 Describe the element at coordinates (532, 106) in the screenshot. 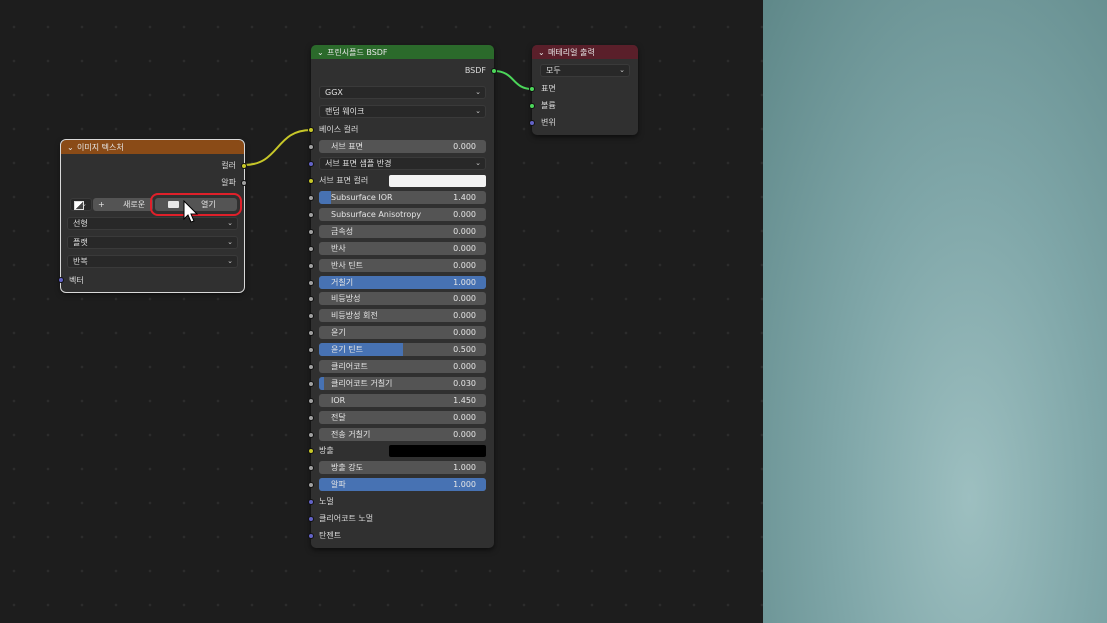

I see `volume-socket` at that location.